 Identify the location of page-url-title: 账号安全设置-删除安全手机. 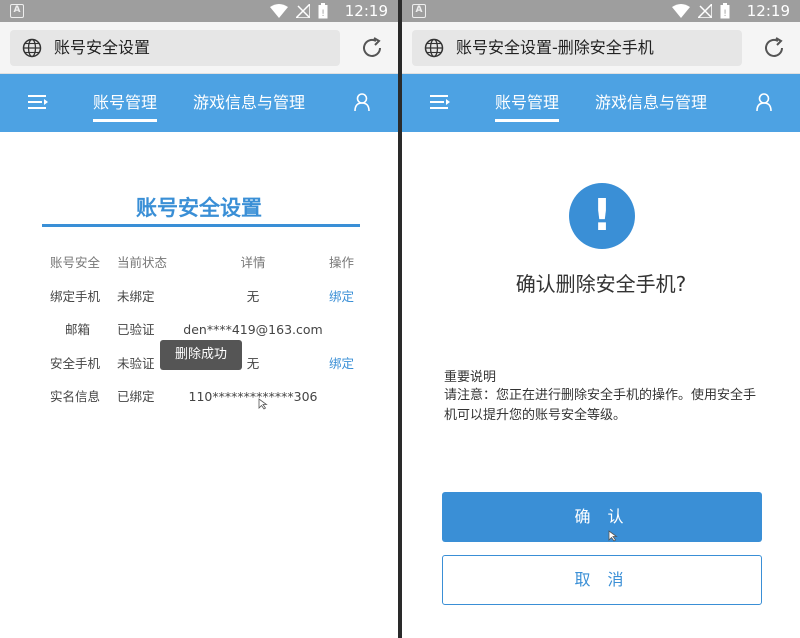
(555, 47).